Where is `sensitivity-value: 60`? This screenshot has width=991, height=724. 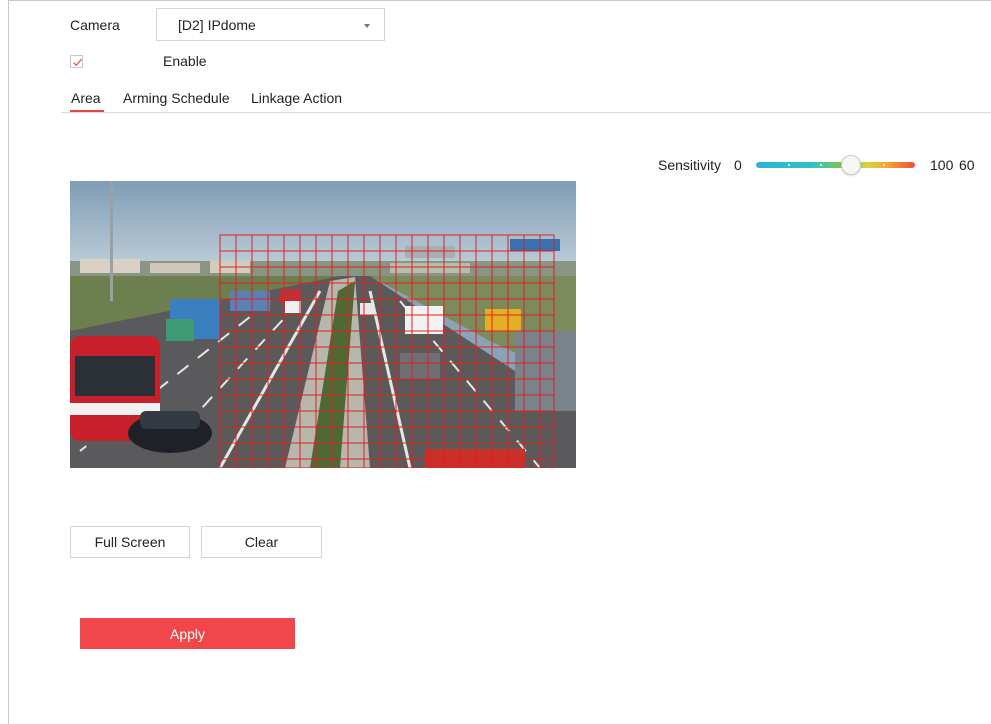 sensitivity-value: 60 is located at coordinates (967, 165).